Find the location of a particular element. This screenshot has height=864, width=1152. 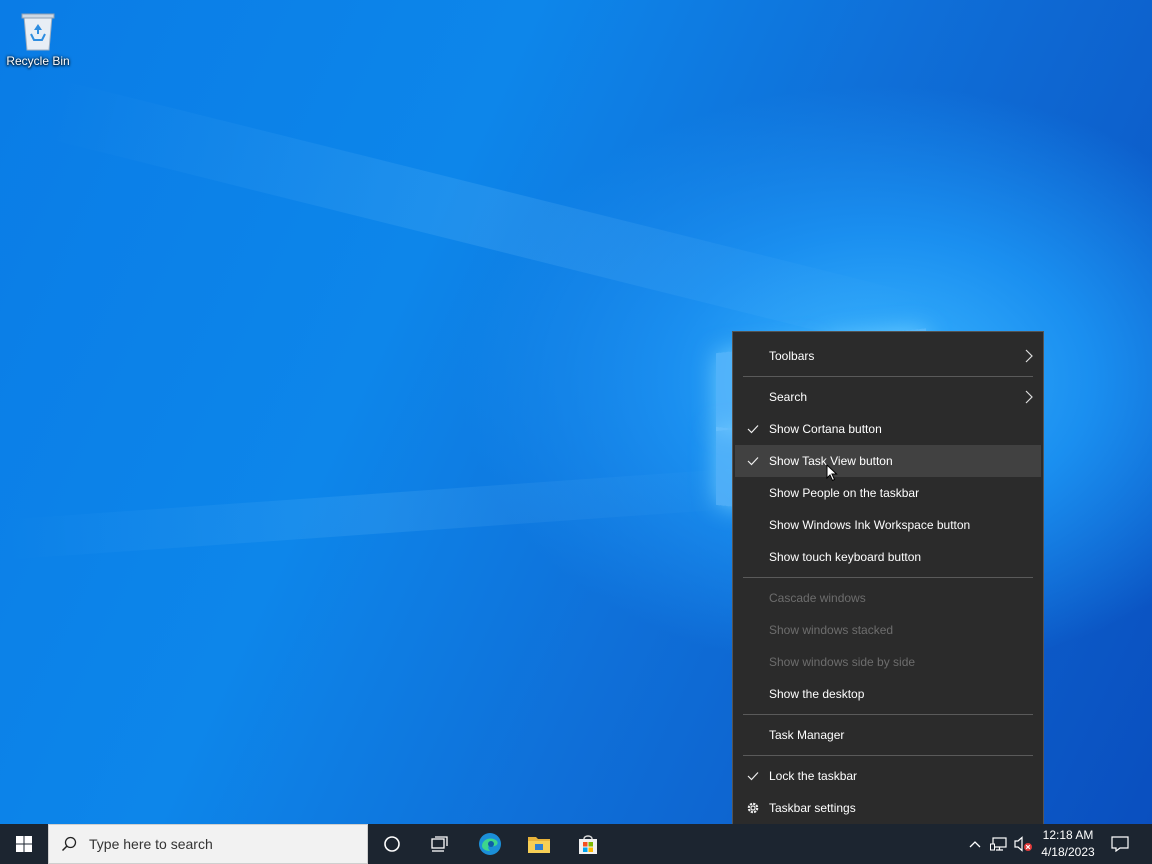

menu-item-label: Show Cortana button is located at coordinates (825, 429).